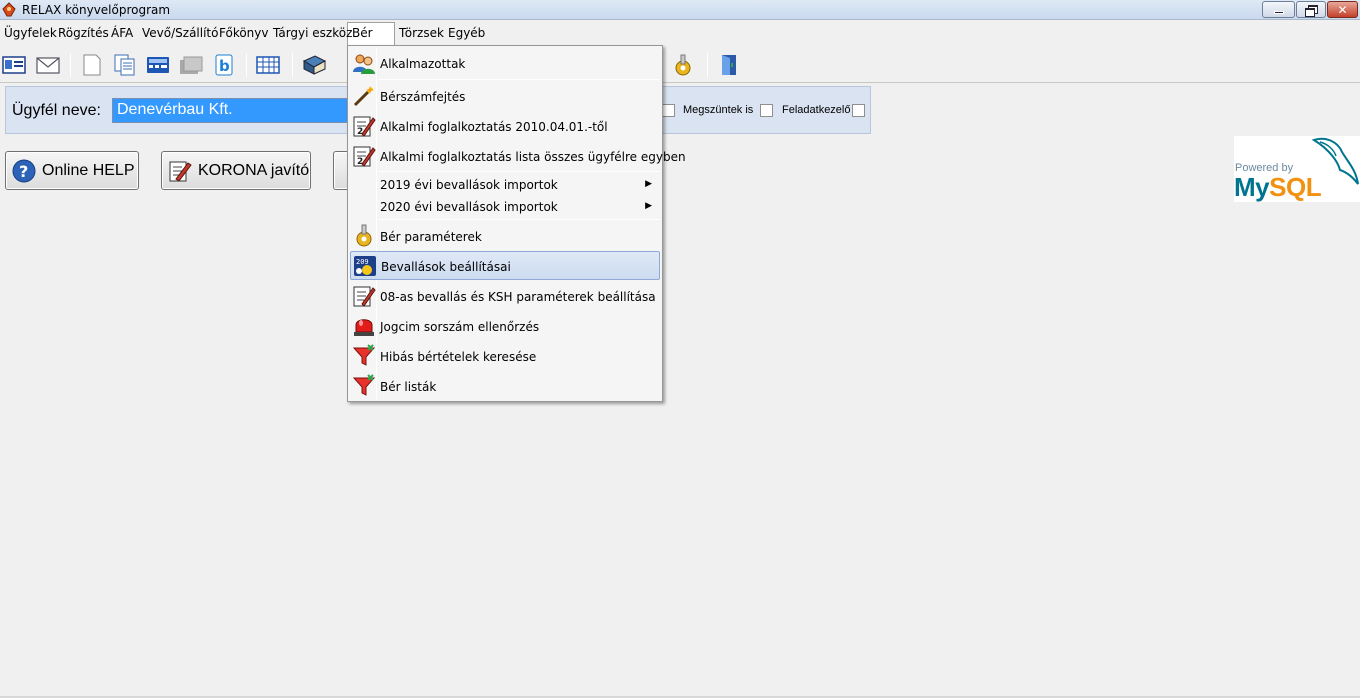 This screenshot has width=1360, height=698. Describe the element at coordinates (268, 65) in the screenshot. I see `table-grid-icon` at that location.